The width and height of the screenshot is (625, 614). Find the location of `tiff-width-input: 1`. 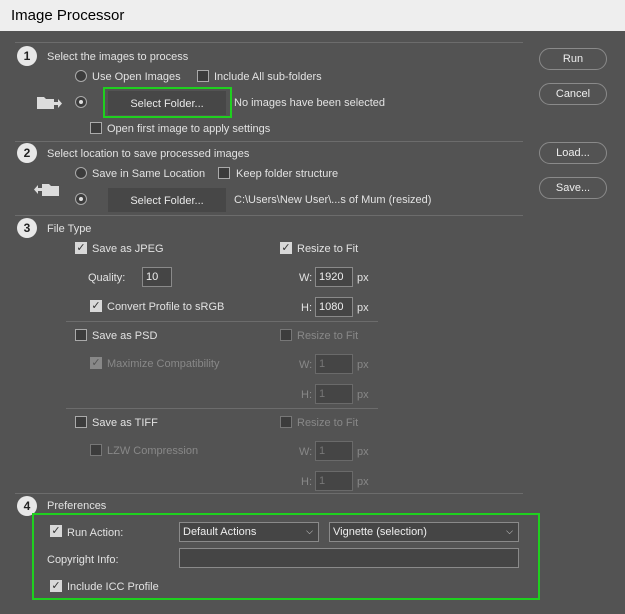

tiff-width-input: 1 is located at coordinates (334, 451).